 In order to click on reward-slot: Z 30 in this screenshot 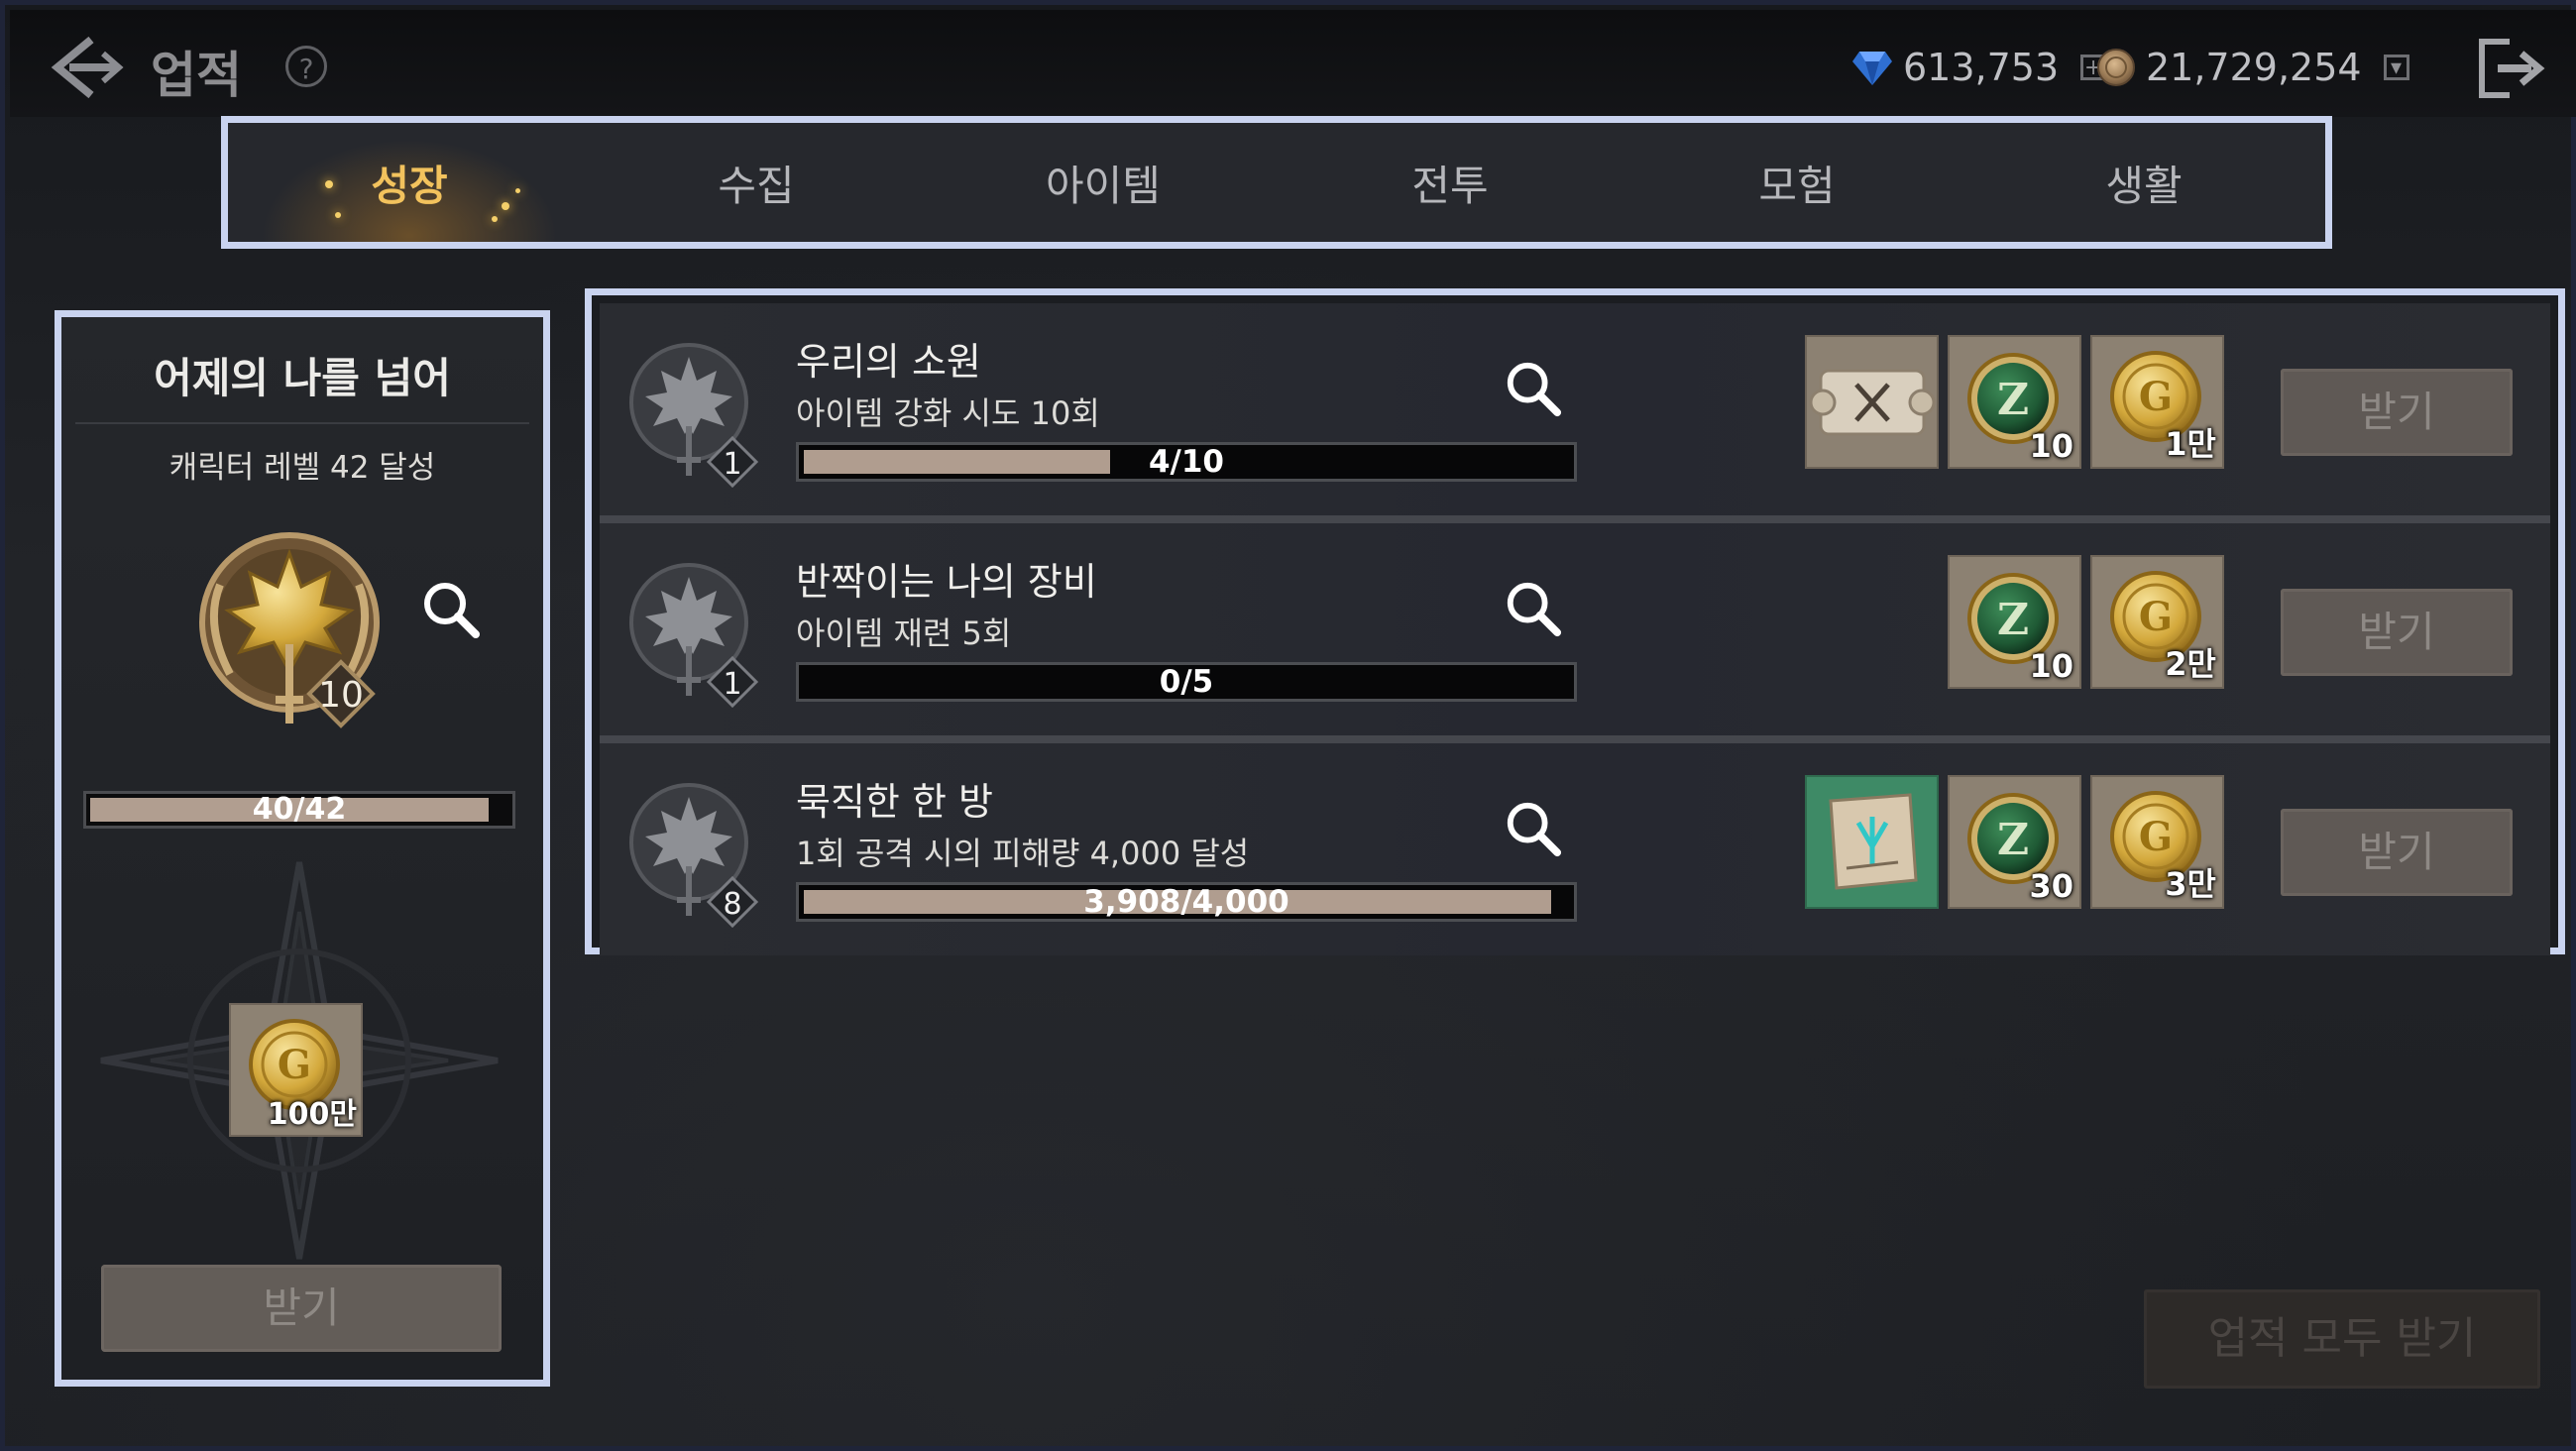, I will do `click(2014, 842)`.